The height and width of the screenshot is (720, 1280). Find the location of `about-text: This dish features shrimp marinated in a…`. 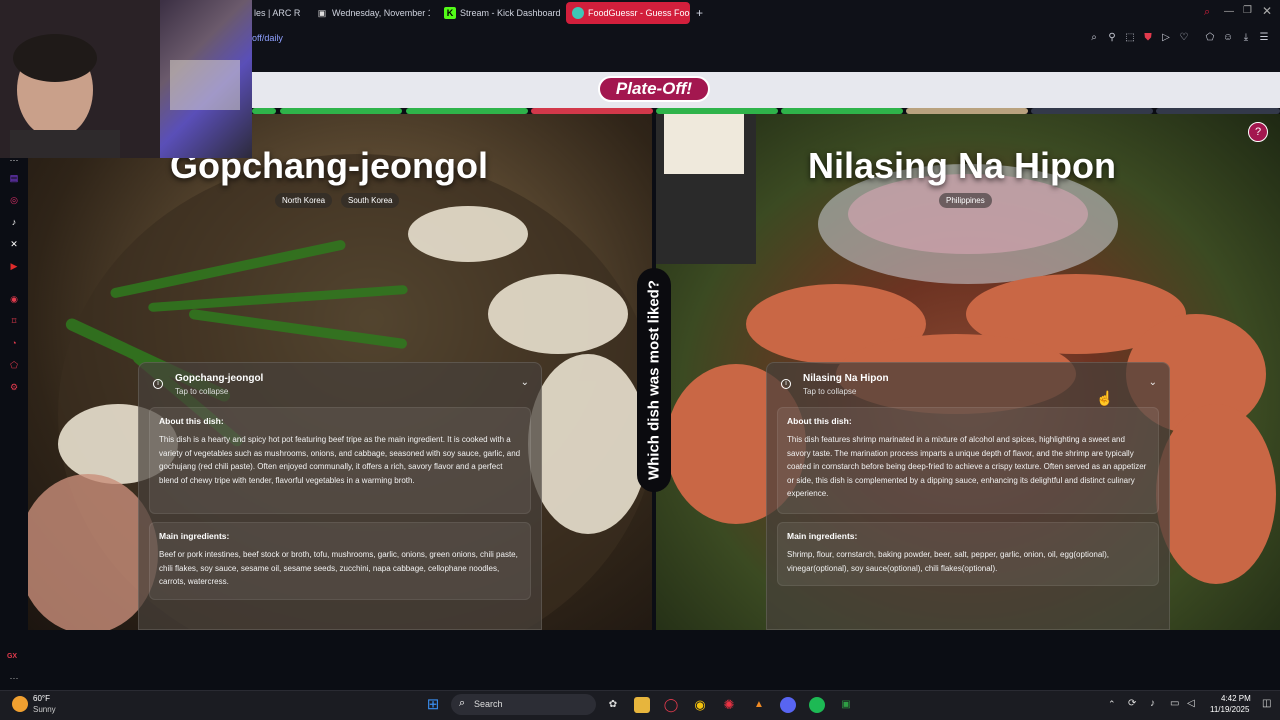

about-text: This dish features shrimp marinated in a… is located at coordinates (967, 467).